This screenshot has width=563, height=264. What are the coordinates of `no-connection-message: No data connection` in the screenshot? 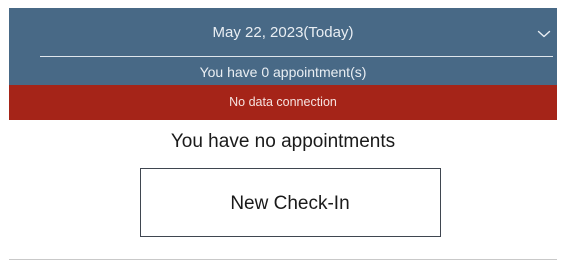 It's located at (283, 102).